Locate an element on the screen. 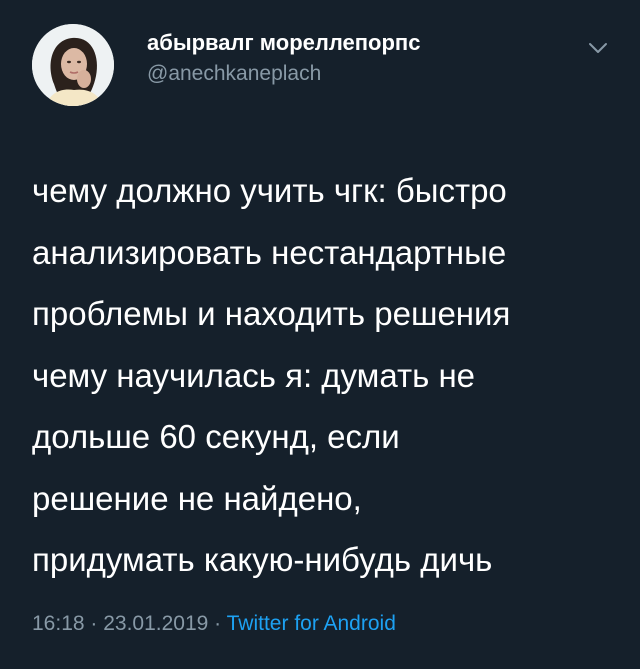 The width and height of the screenshot is (640, 669). tweet-text-line: чему научилась я: думать не is located at coordinates (254, 375).